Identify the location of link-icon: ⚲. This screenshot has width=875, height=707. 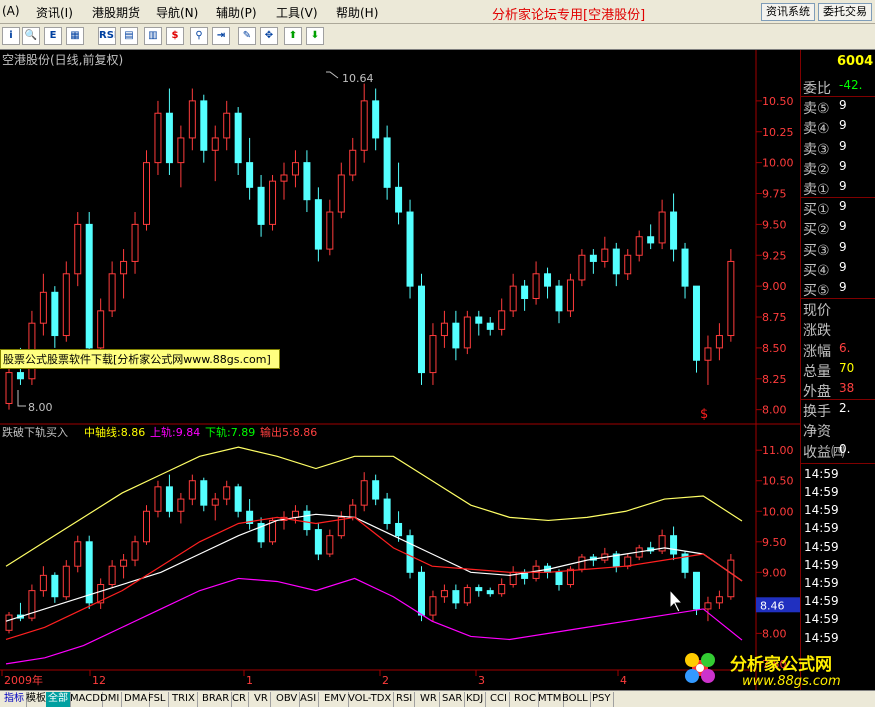
(199, 36).